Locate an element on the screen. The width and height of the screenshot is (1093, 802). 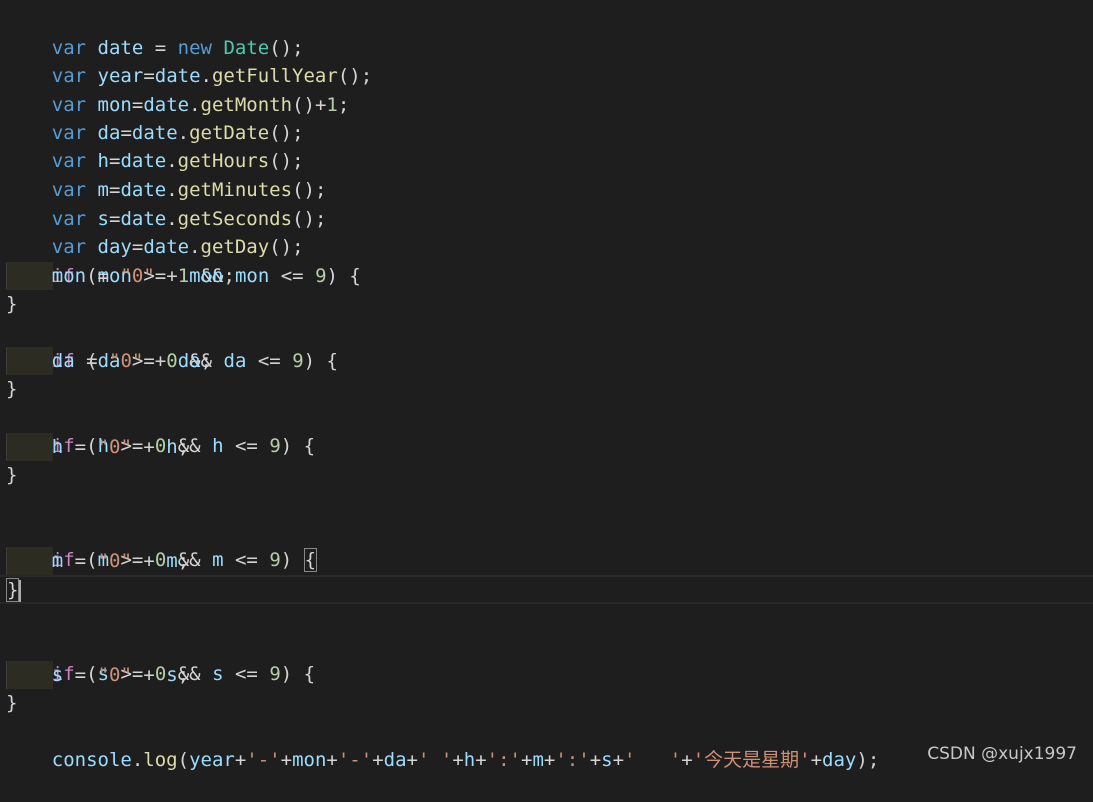
code-line-current: } is located at coordinates (14, 590).